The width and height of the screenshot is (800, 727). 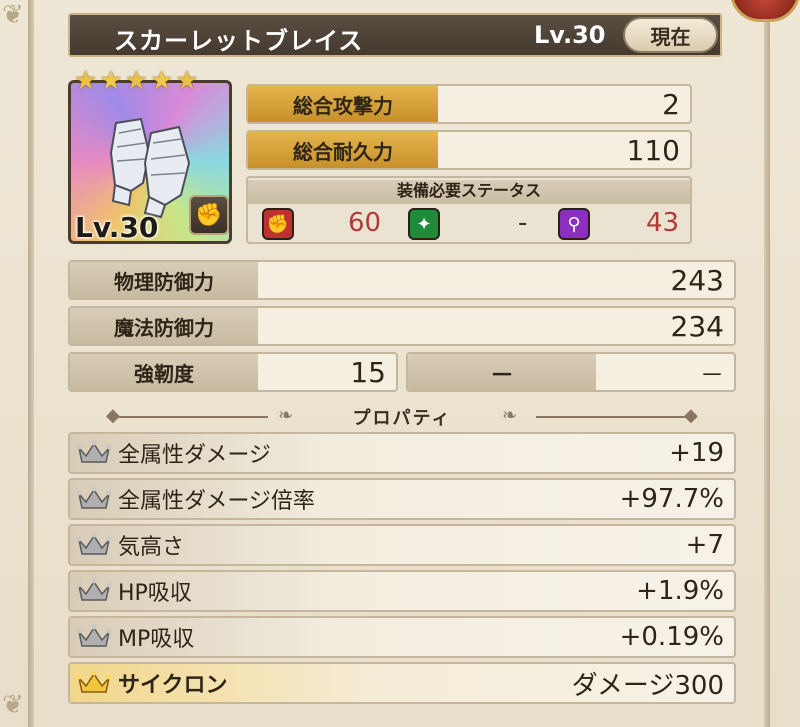 I want to click on total-durability-row: 総合耐久力 110, so click(x=469, y=150).